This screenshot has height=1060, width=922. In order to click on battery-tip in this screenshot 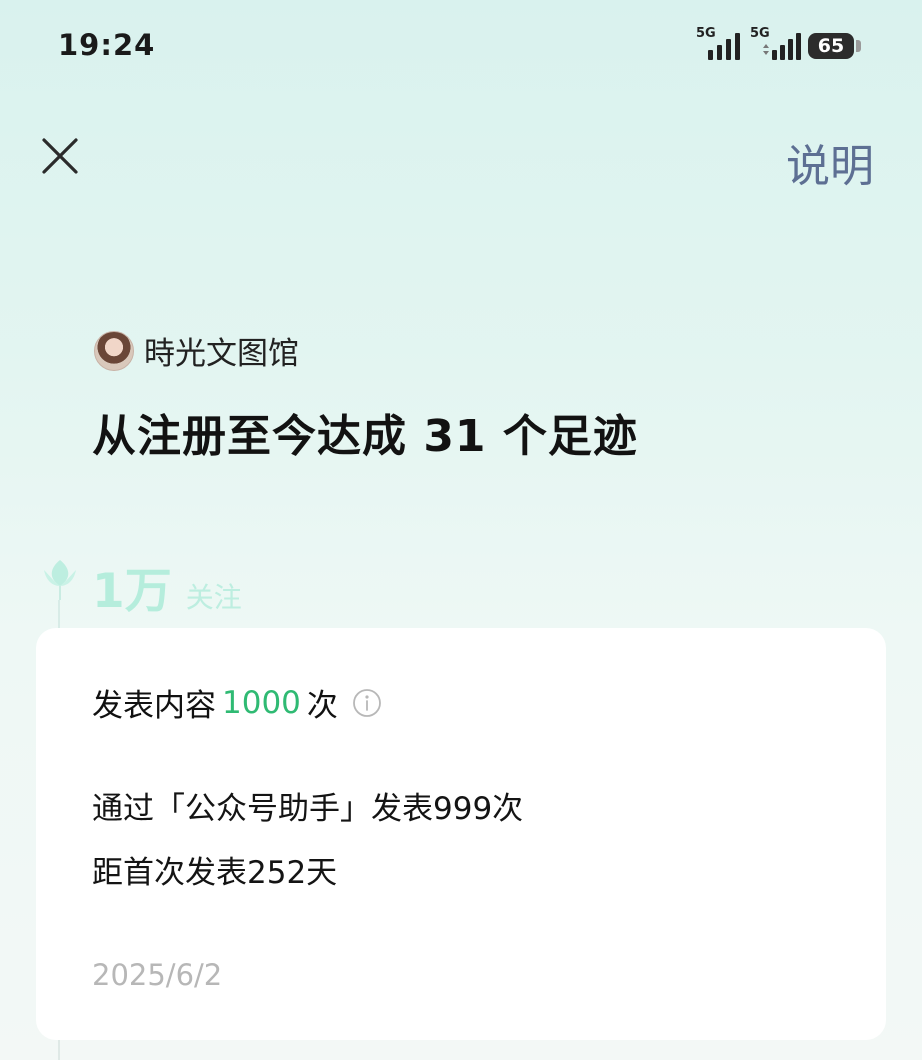, I will do `click(858, 46)`.